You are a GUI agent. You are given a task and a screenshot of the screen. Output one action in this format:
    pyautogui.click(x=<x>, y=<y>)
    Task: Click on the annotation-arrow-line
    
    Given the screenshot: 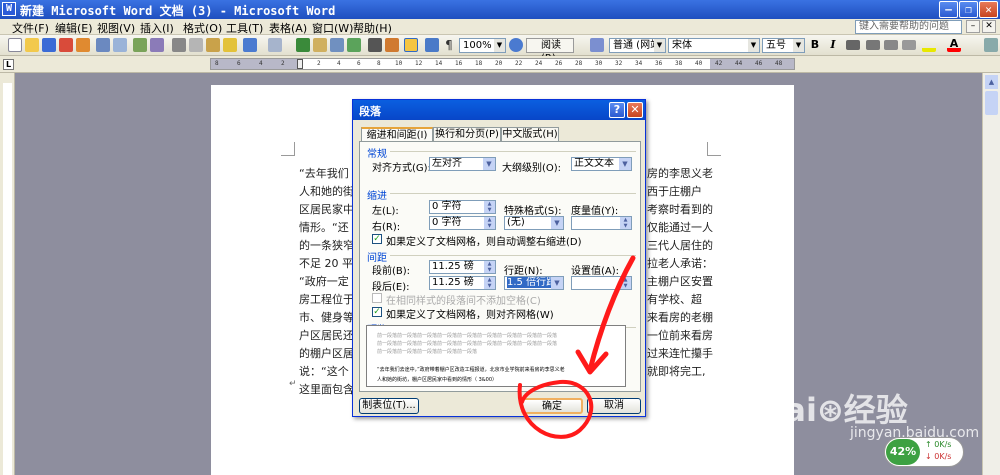 What is the action you would take?
    pyautogui.click(x=611, y=314)
    